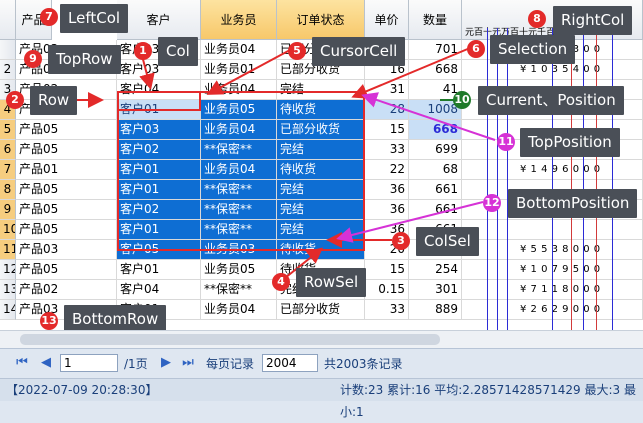 Image resolution: width=643 pixels, height=423 pixels. Describe the element at coordinates (8, 170) in the screenshot. I see `row-number: 7` at that location.